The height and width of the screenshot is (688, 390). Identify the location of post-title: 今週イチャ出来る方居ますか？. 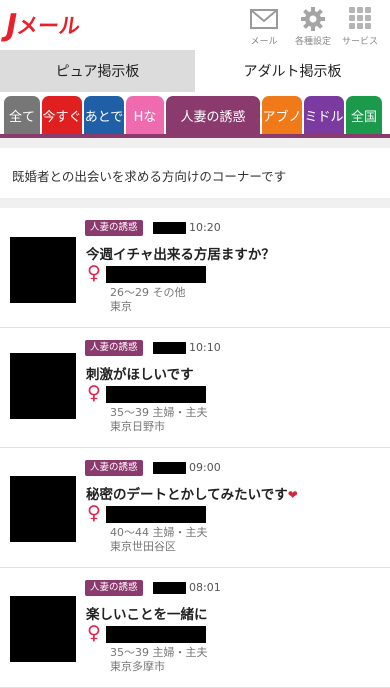
(180, 253).